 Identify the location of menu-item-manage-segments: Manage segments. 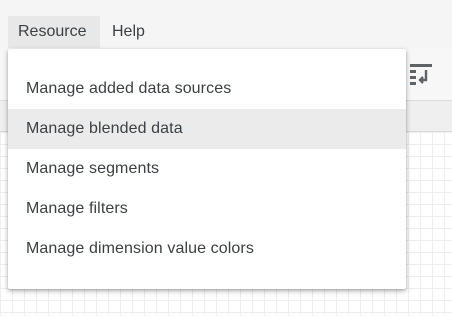
(207, 169).